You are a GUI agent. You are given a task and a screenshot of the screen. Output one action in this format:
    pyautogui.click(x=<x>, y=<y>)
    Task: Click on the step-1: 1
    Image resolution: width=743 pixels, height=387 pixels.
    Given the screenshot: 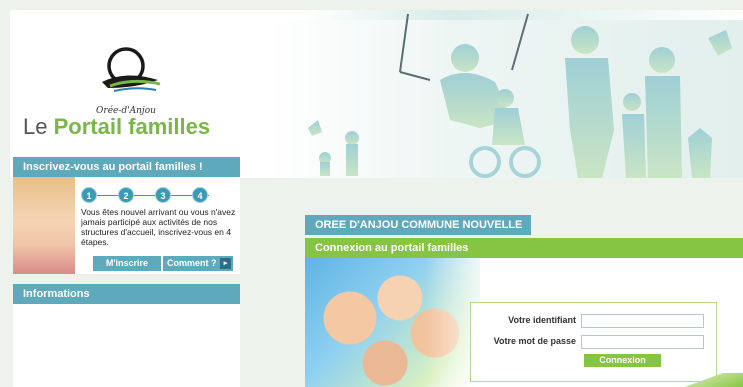 What is the action you would take?
    pyautogui.click(x=89, y=195)
    